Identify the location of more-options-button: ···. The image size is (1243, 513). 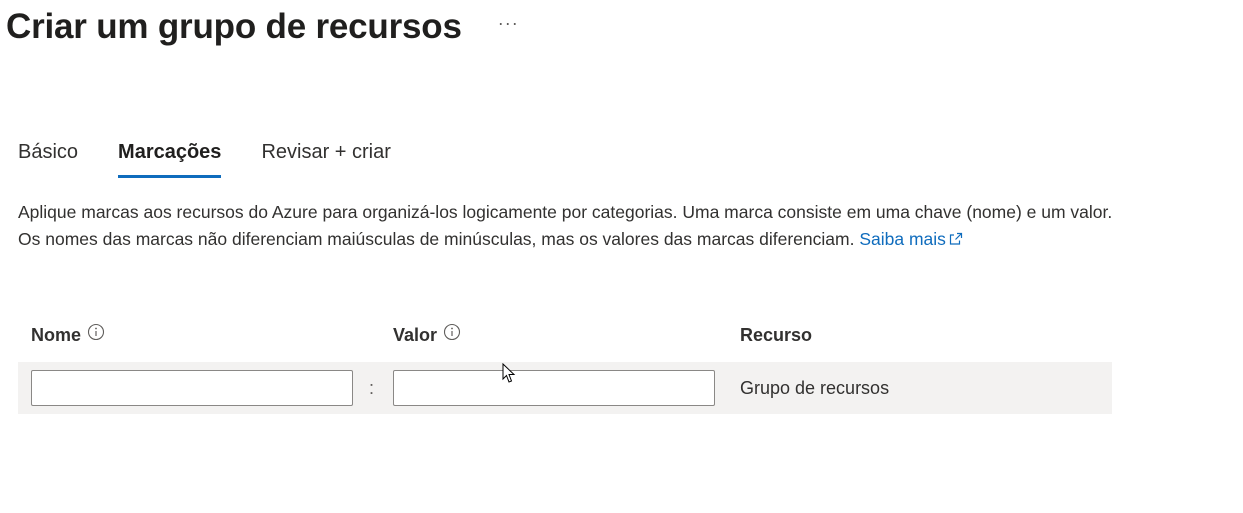
(508, 23).